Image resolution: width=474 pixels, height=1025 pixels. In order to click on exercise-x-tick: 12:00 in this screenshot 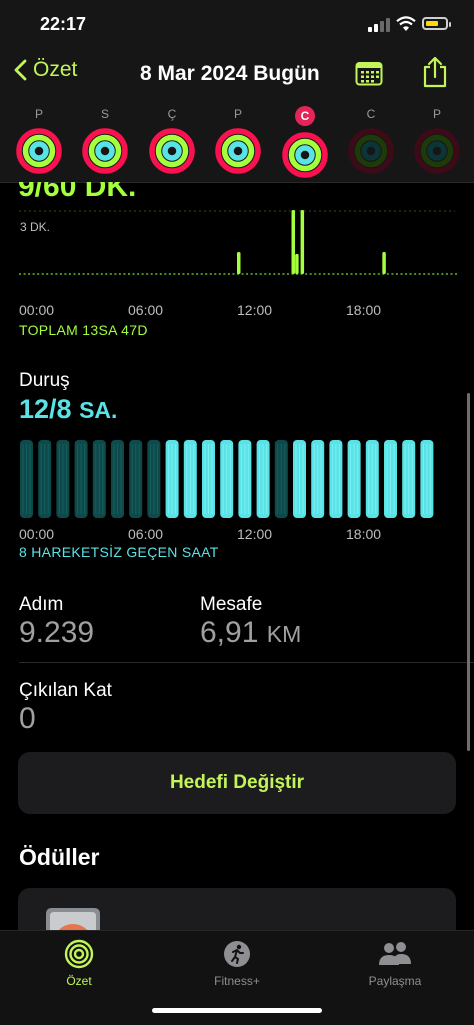, I will do `click(255, 310)`.